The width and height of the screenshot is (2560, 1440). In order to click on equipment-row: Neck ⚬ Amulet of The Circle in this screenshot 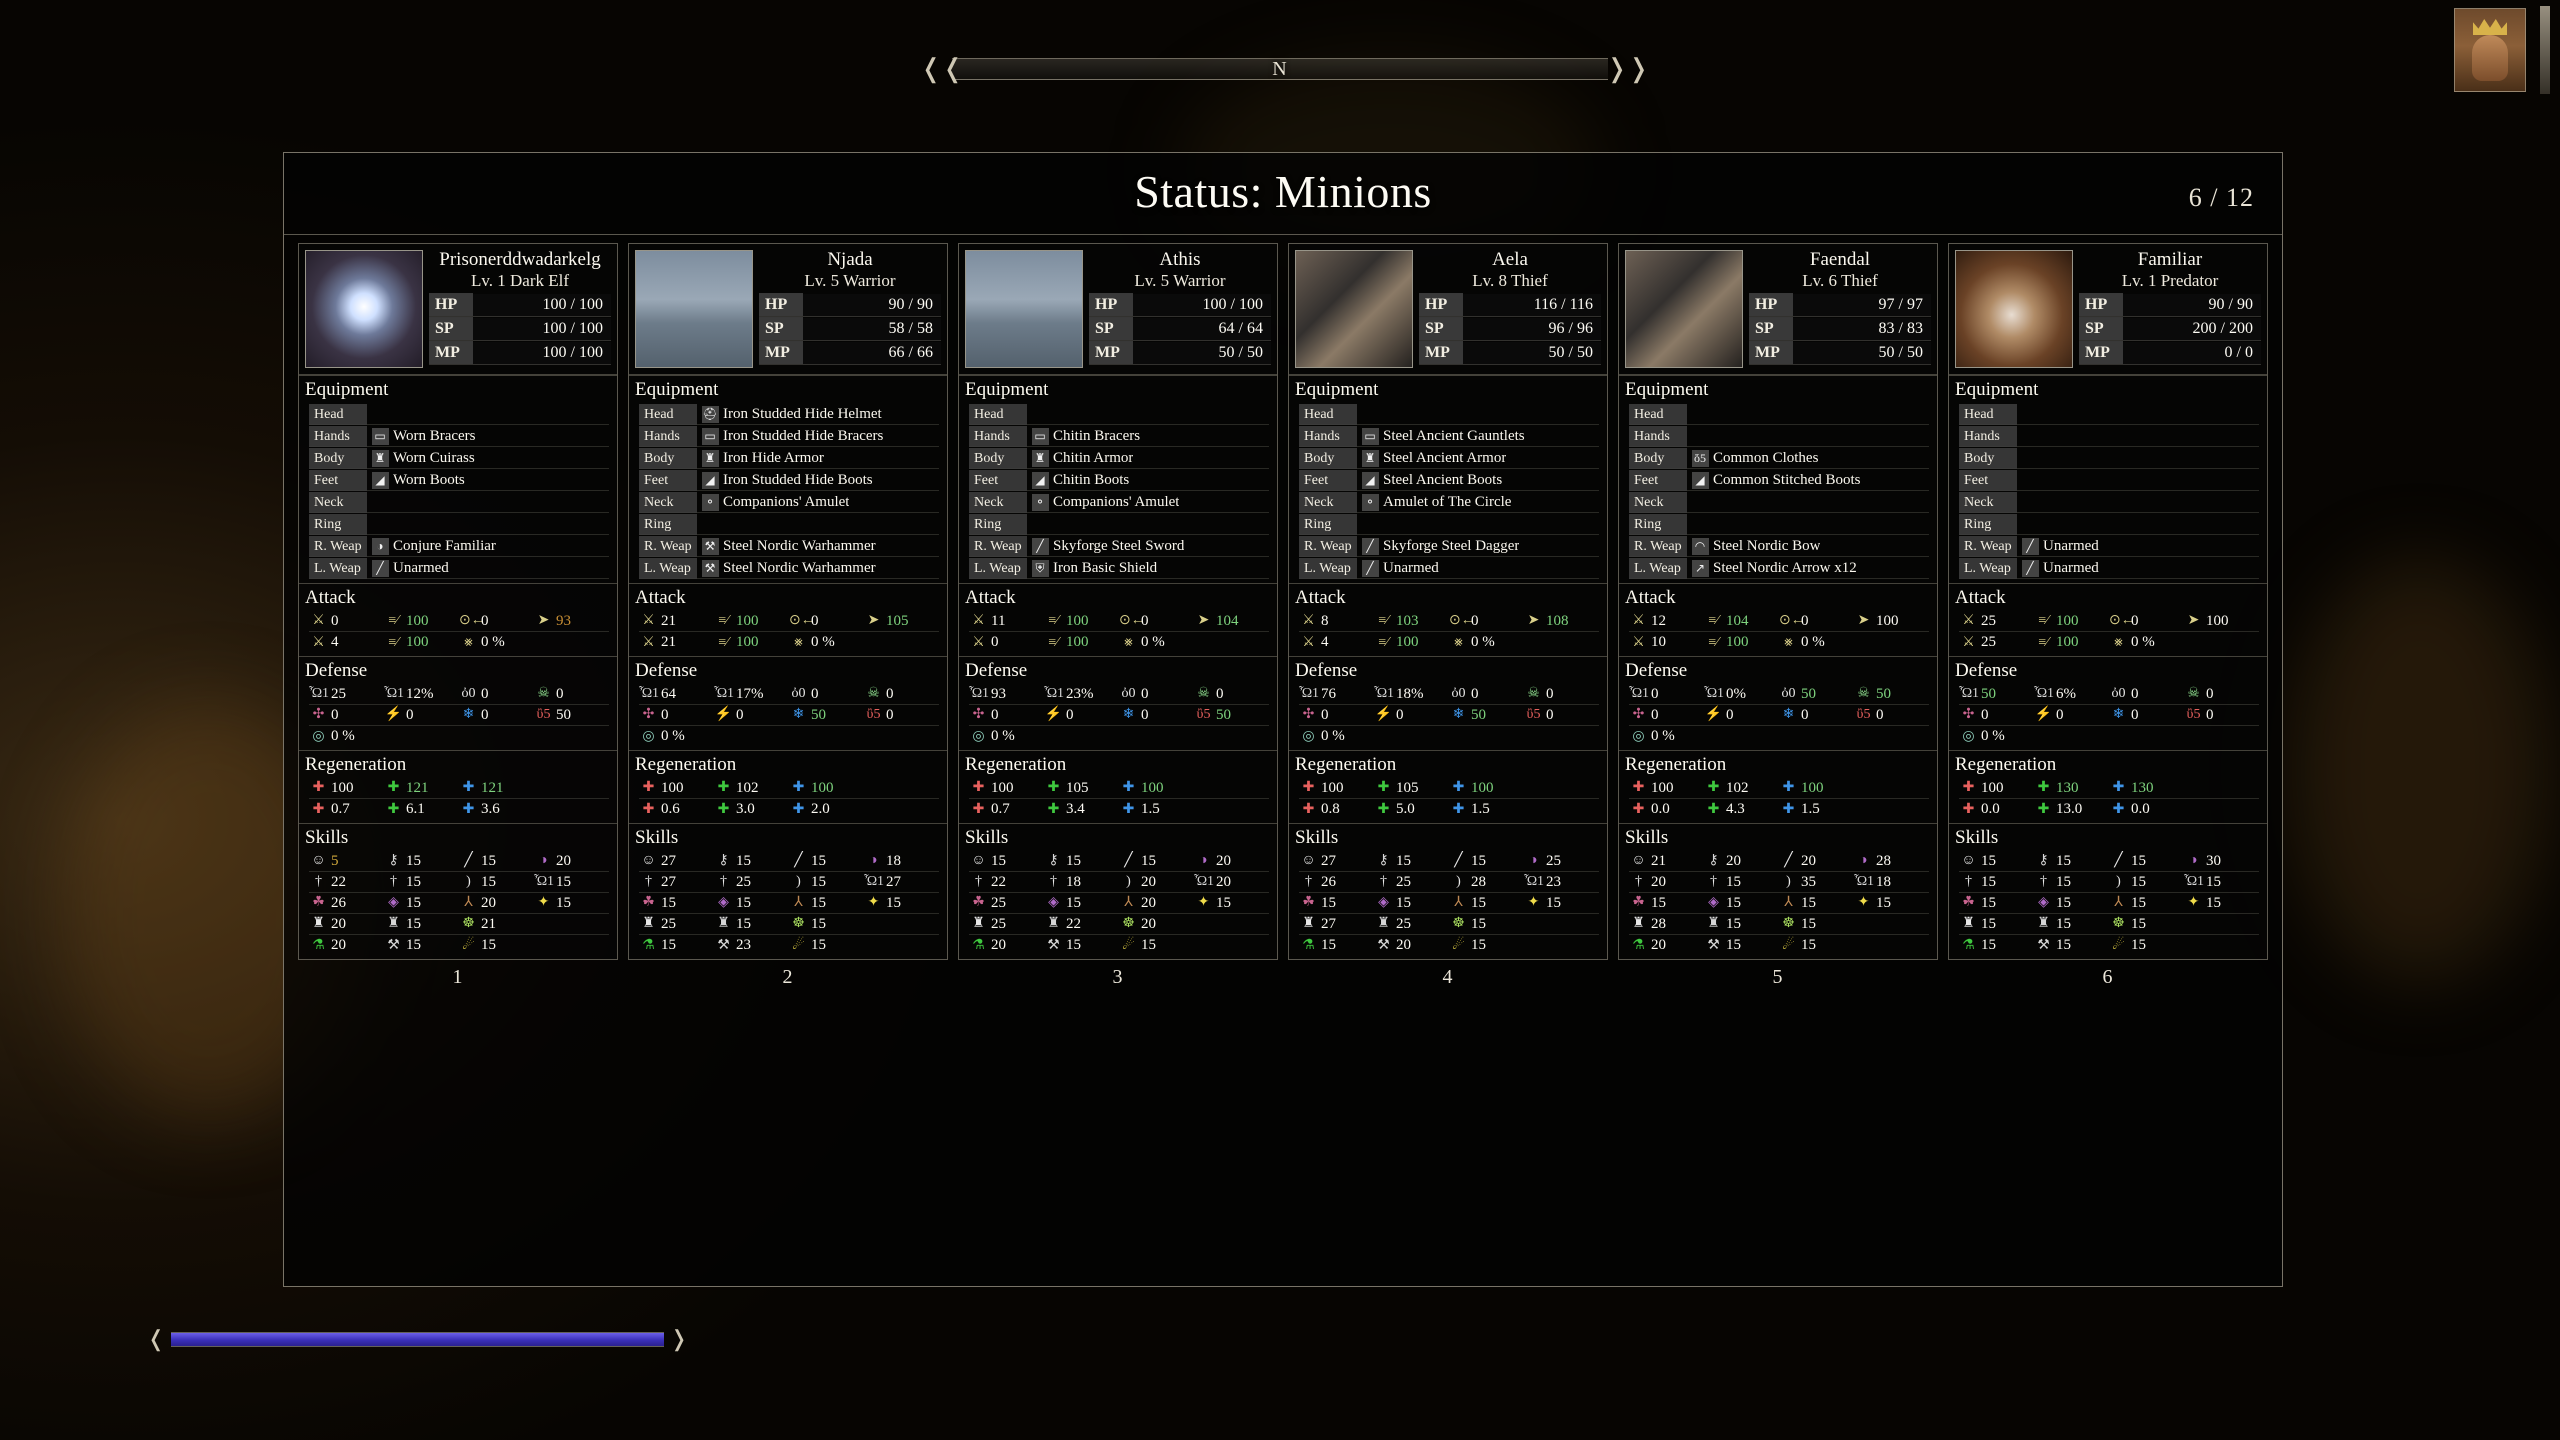, I will do `click(1449, 502)`.